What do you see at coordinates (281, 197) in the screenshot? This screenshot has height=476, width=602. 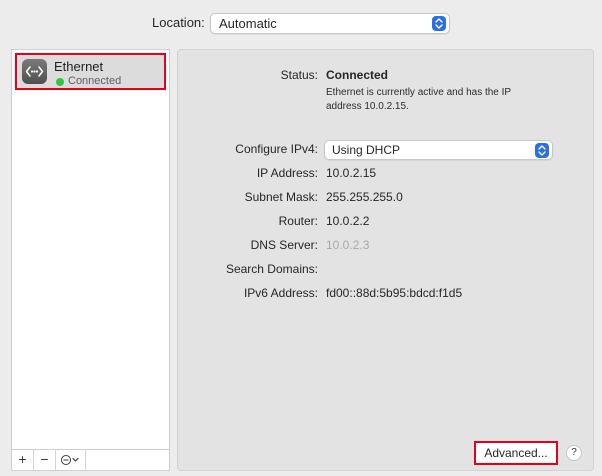 I see `subnet-mask-label: Subnet Mask:` at bounding box center [281, 197].